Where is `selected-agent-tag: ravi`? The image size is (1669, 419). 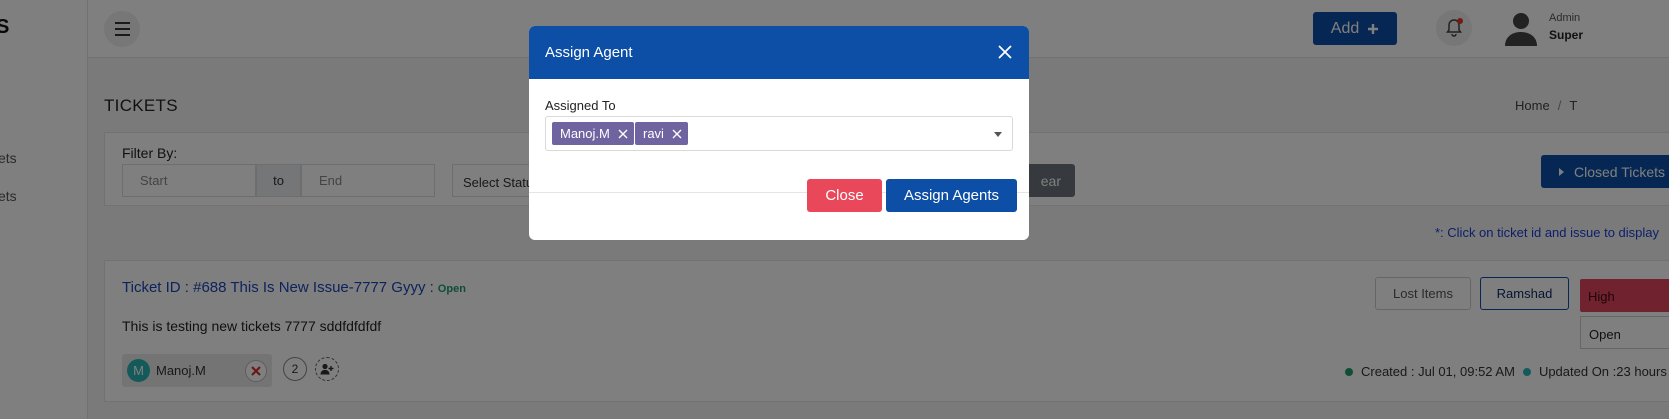
selected-agent-tag: ravi is located at coordinates (661, 133).